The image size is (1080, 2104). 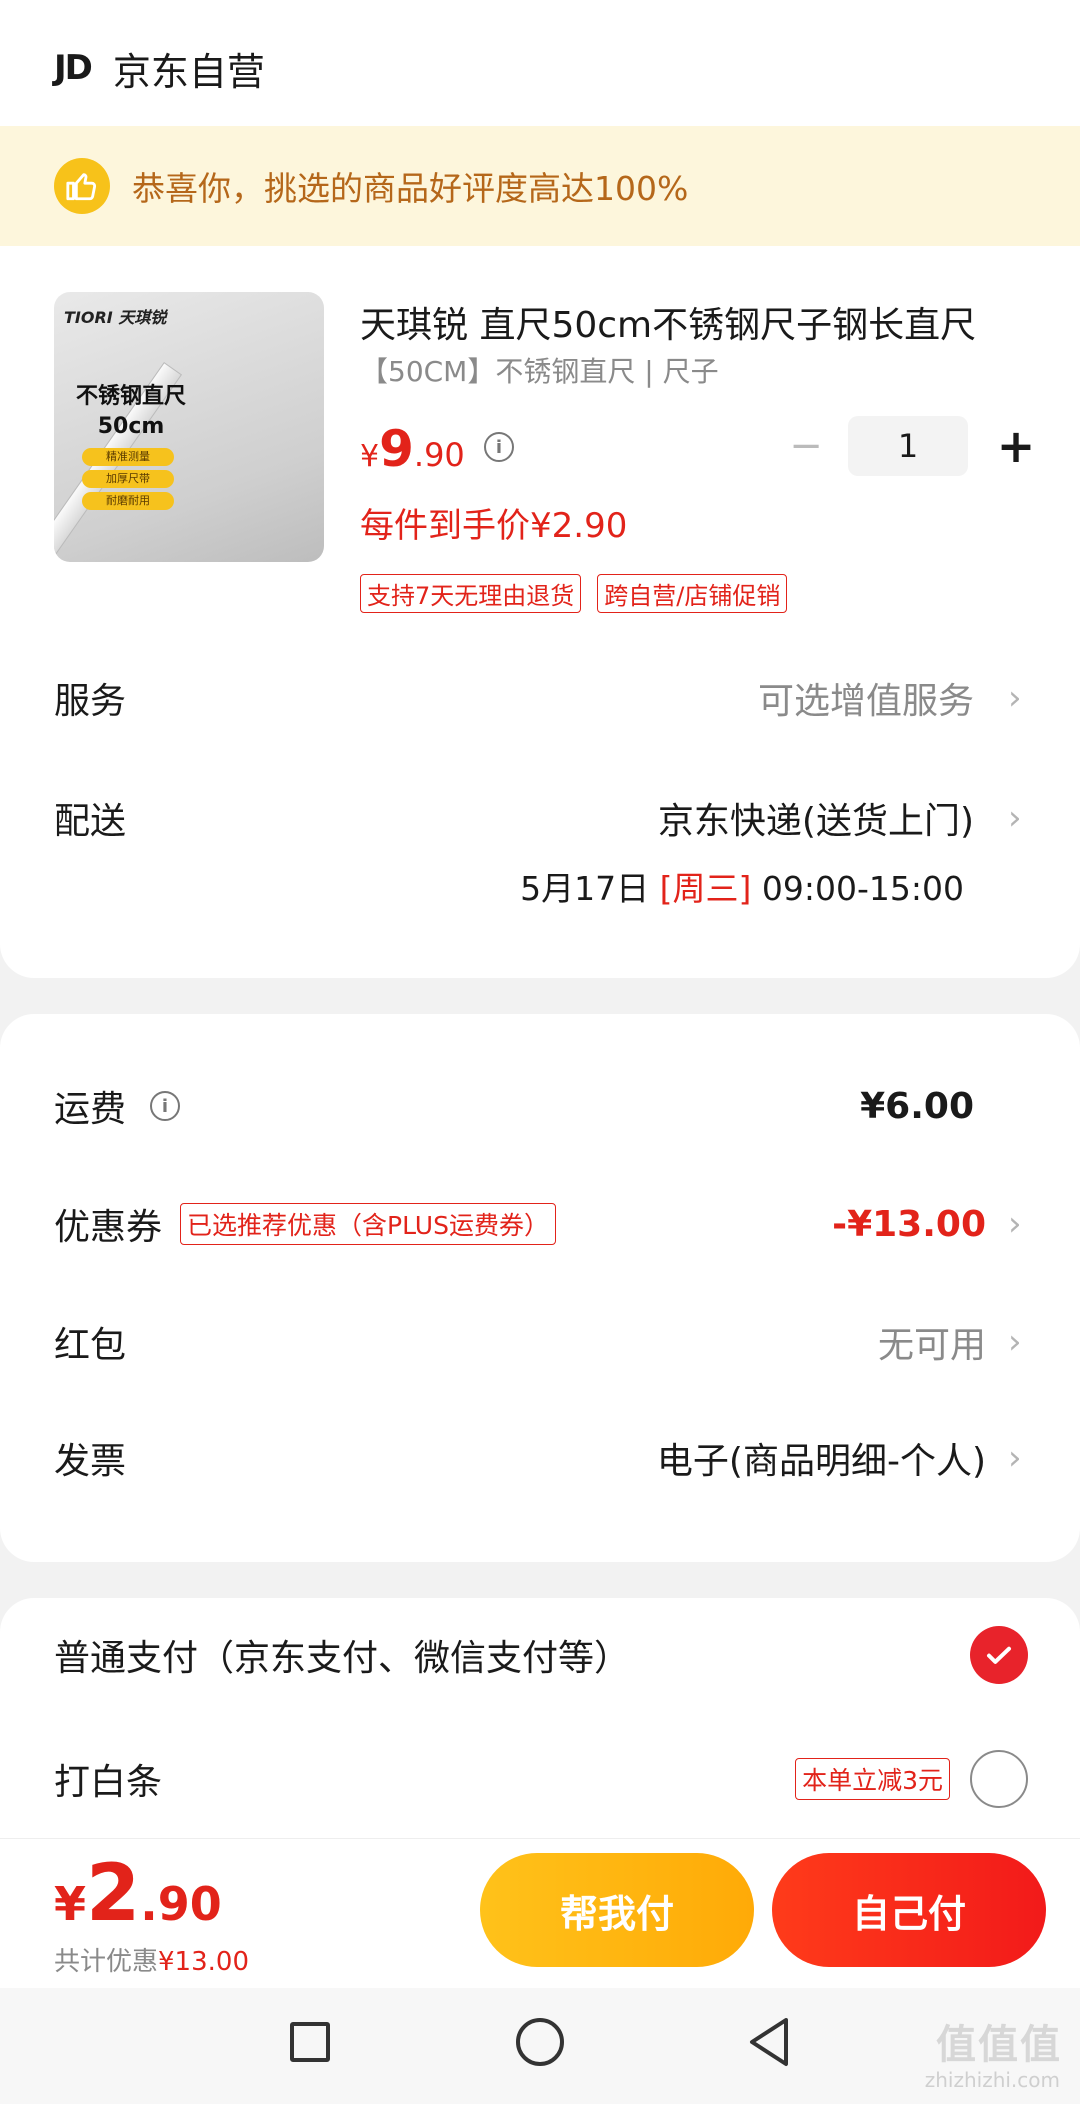 I want to click on product-price: ¥ 9 .90, so click(x=412, y=449).